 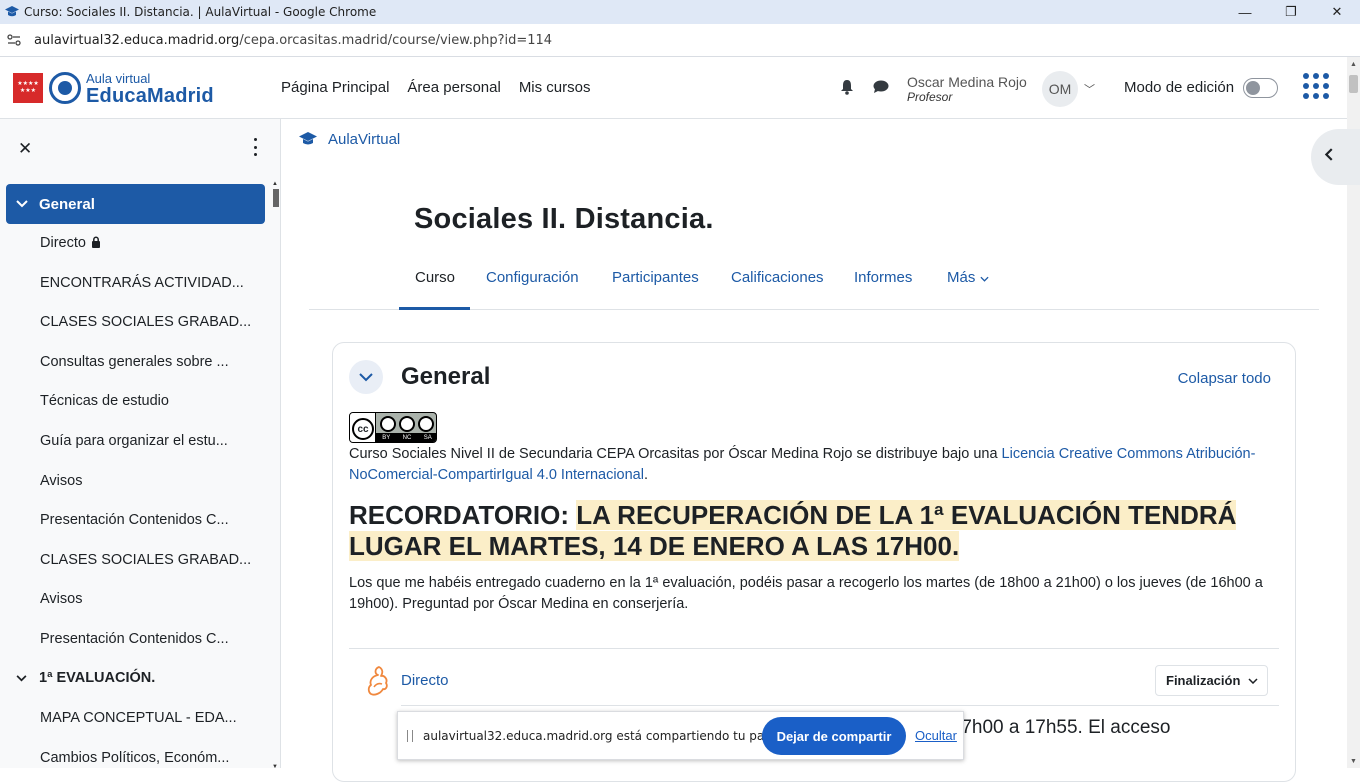 I want to click on scroll-down-arrow-icon: ▼, so click(x=1353, y=761).